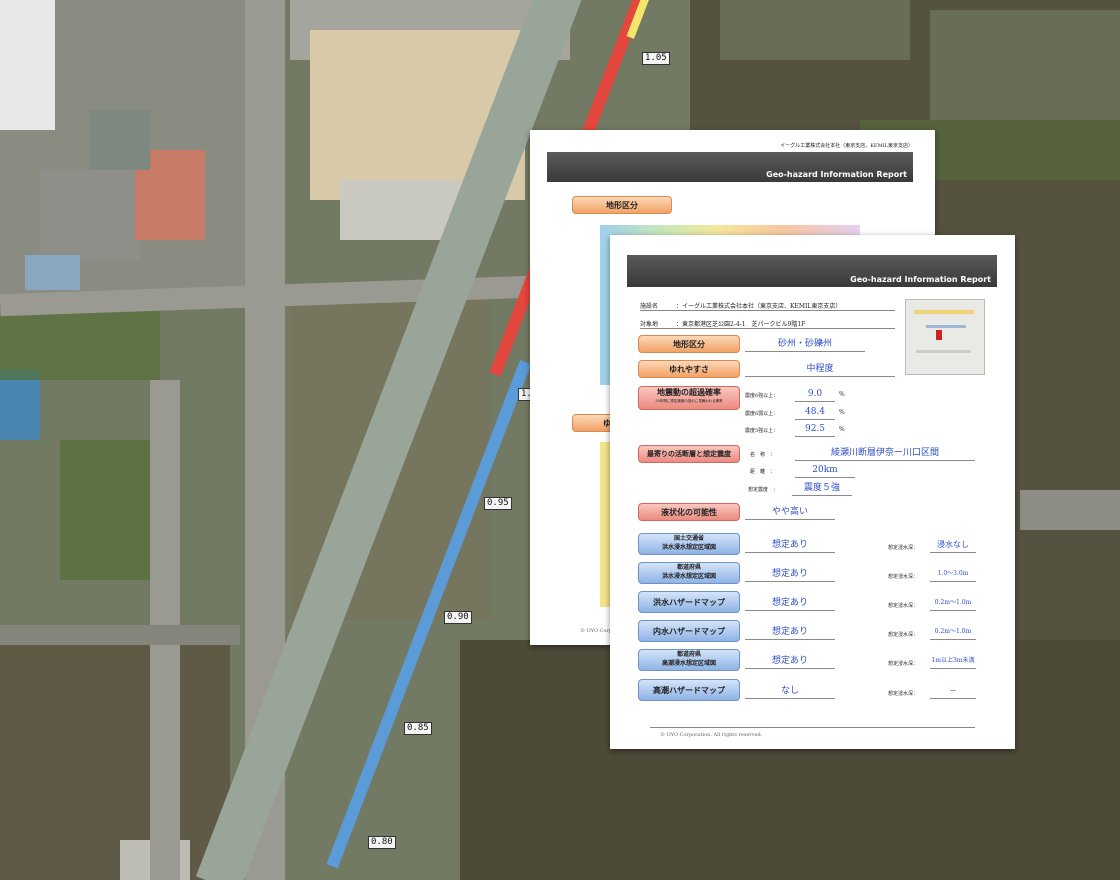 The height and width of the screenshot is (880, 1120). I want to click on fault-name-value: 綾瀬川断層伊奈ー川口区間, so click(885, 453).